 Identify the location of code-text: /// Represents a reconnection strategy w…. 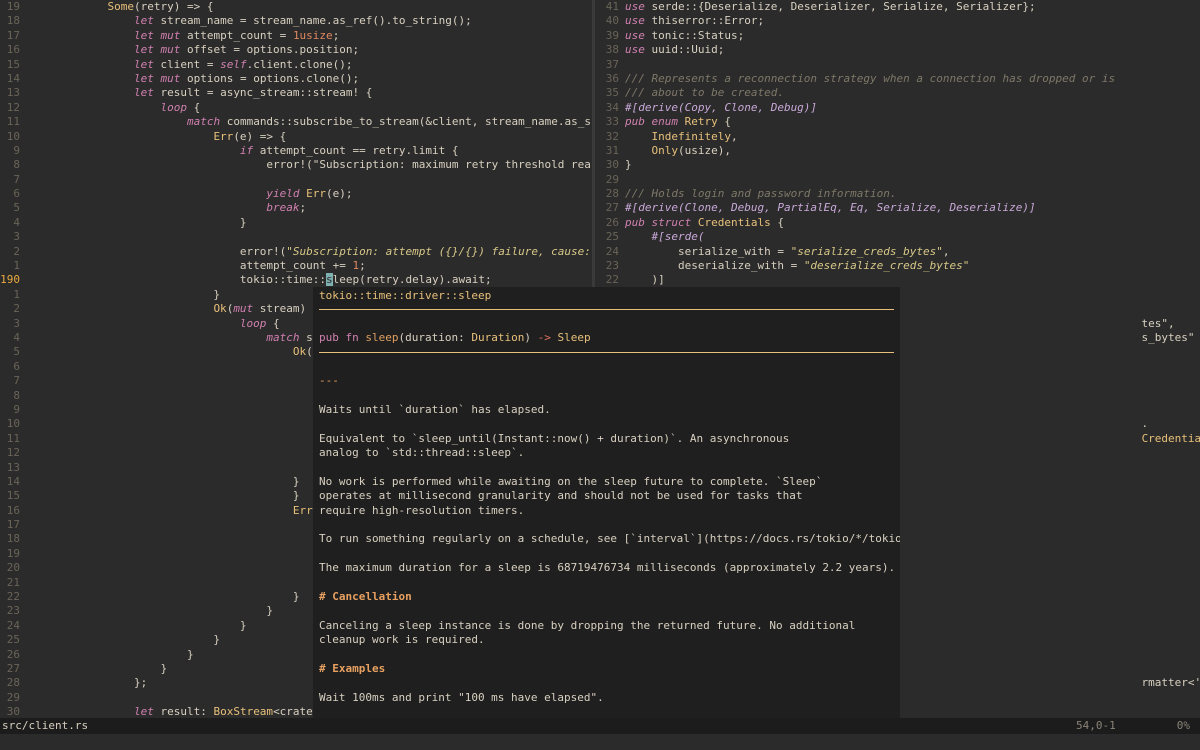
(870, 78).